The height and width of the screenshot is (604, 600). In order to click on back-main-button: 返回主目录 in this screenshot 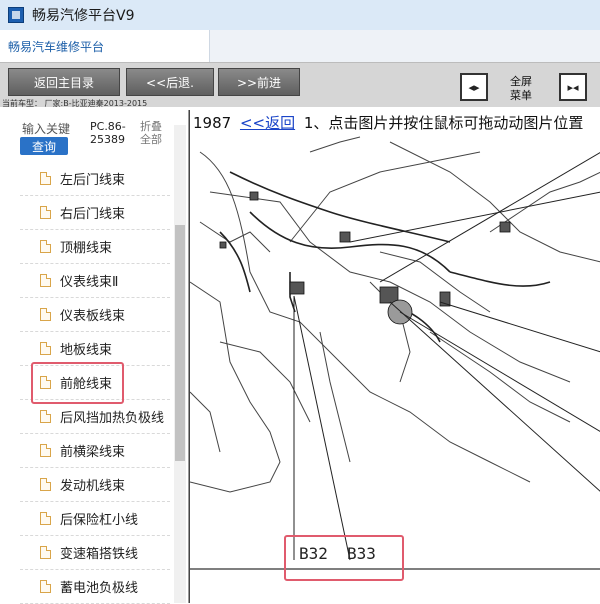, I will do `click(64, 82)`.